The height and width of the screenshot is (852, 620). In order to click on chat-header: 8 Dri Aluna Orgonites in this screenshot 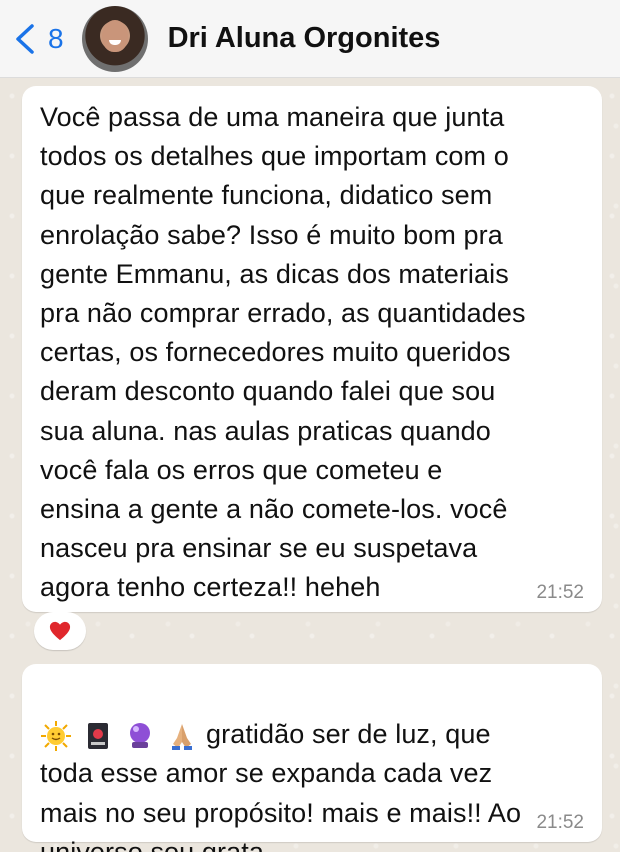, I will do `click(310, 39)`.